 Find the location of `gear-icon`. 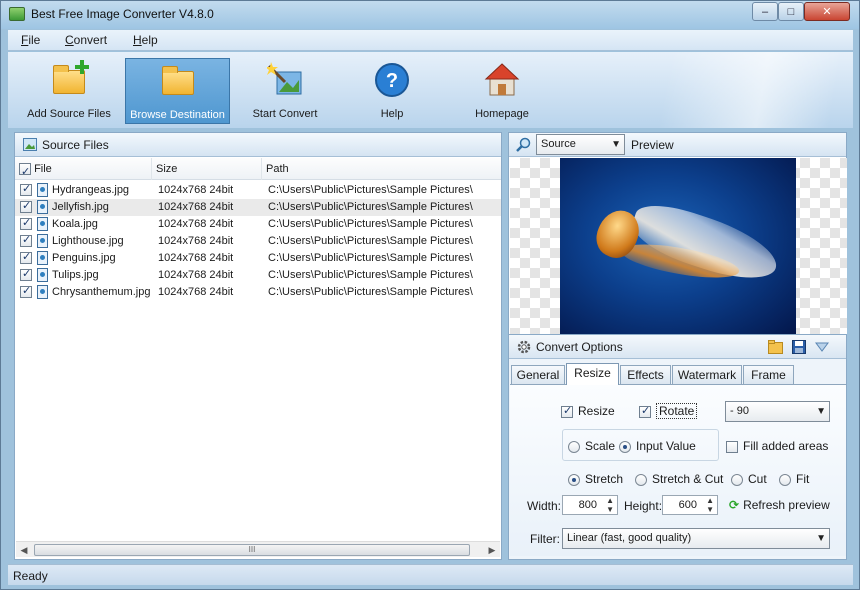

gear-icon is located at coordinates (524, 347).